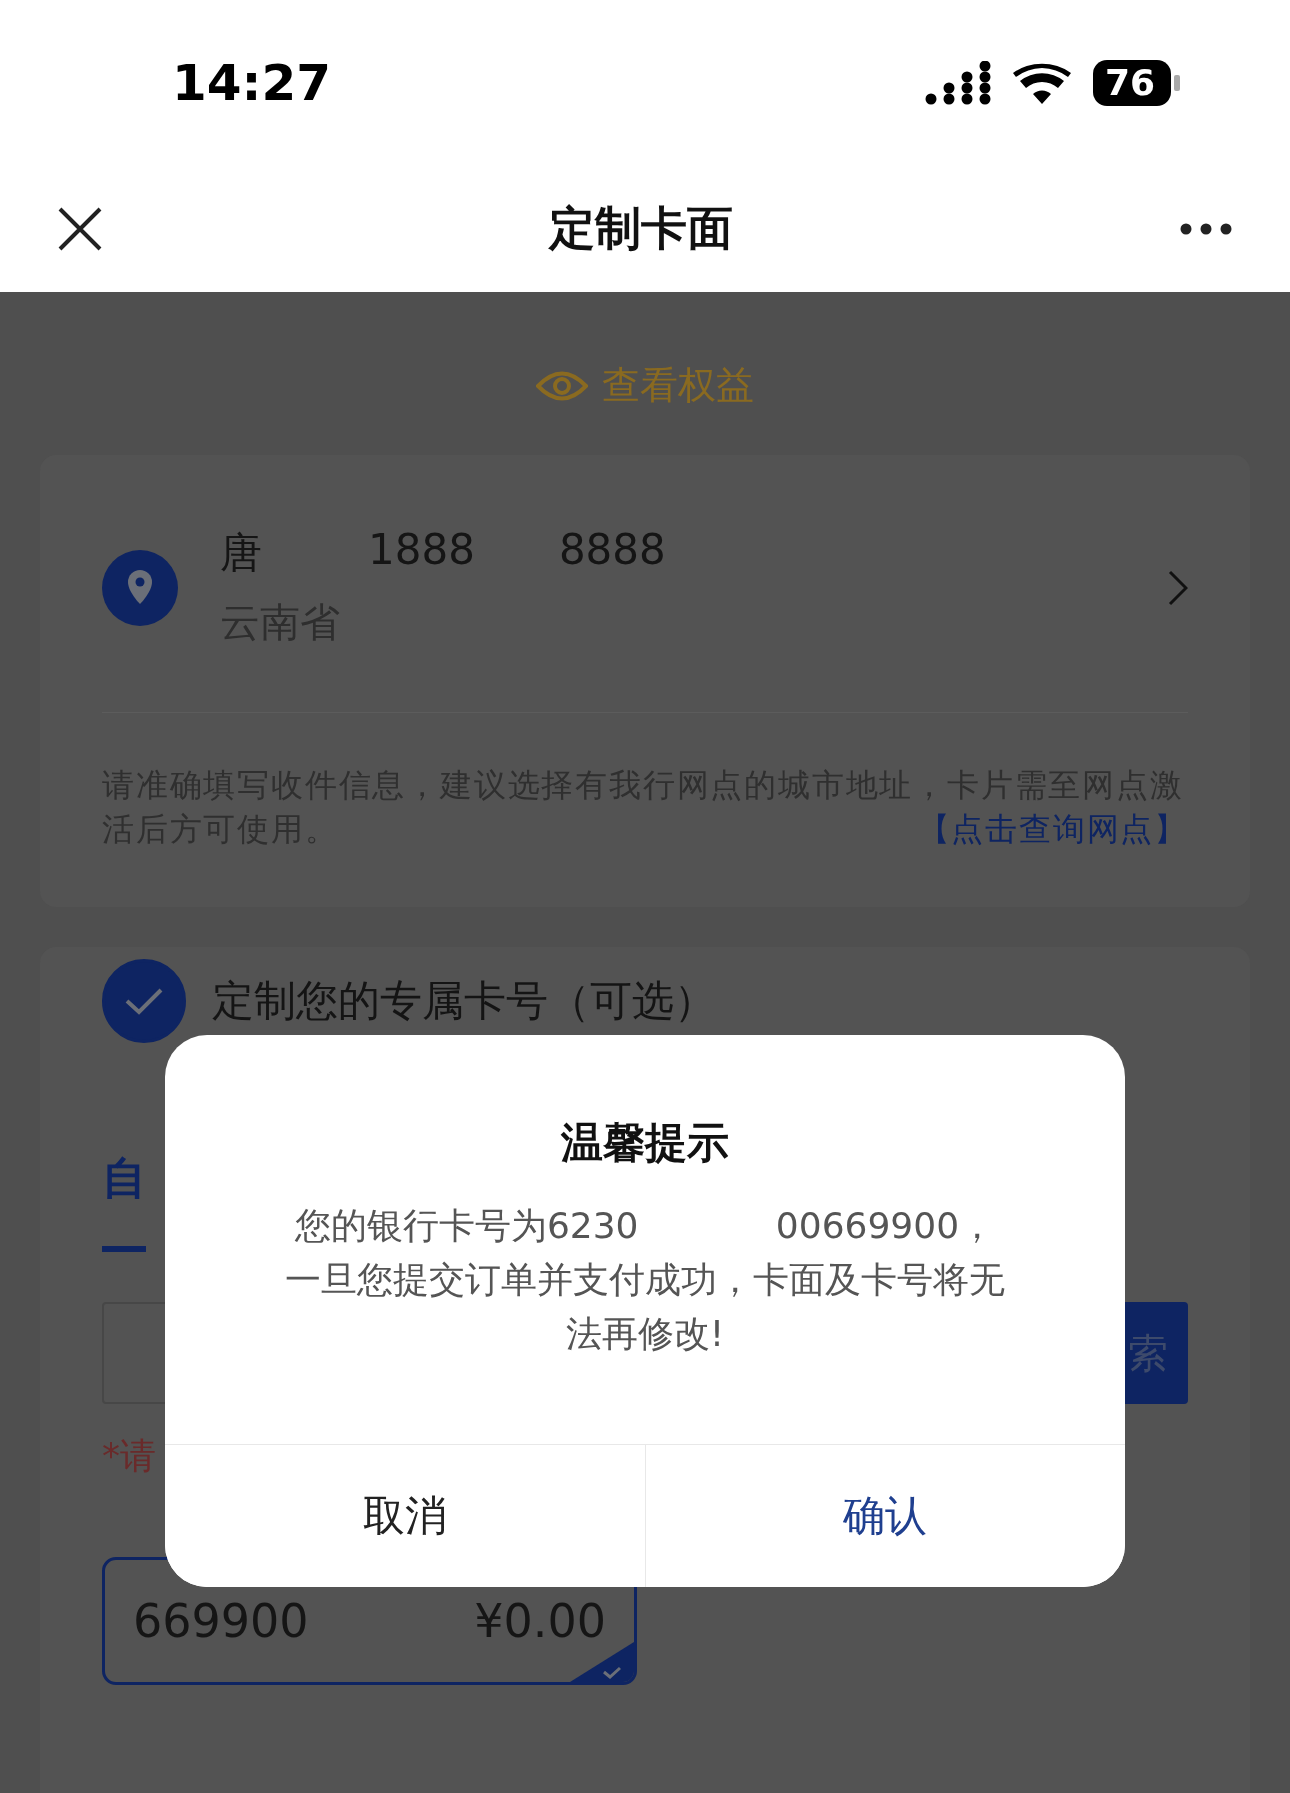 Image resolution: width=1290 pixels, height=1793 pixels. Describe the element at coordinates (1206, 228) in the screenshot. I see `more-icon` at that location.